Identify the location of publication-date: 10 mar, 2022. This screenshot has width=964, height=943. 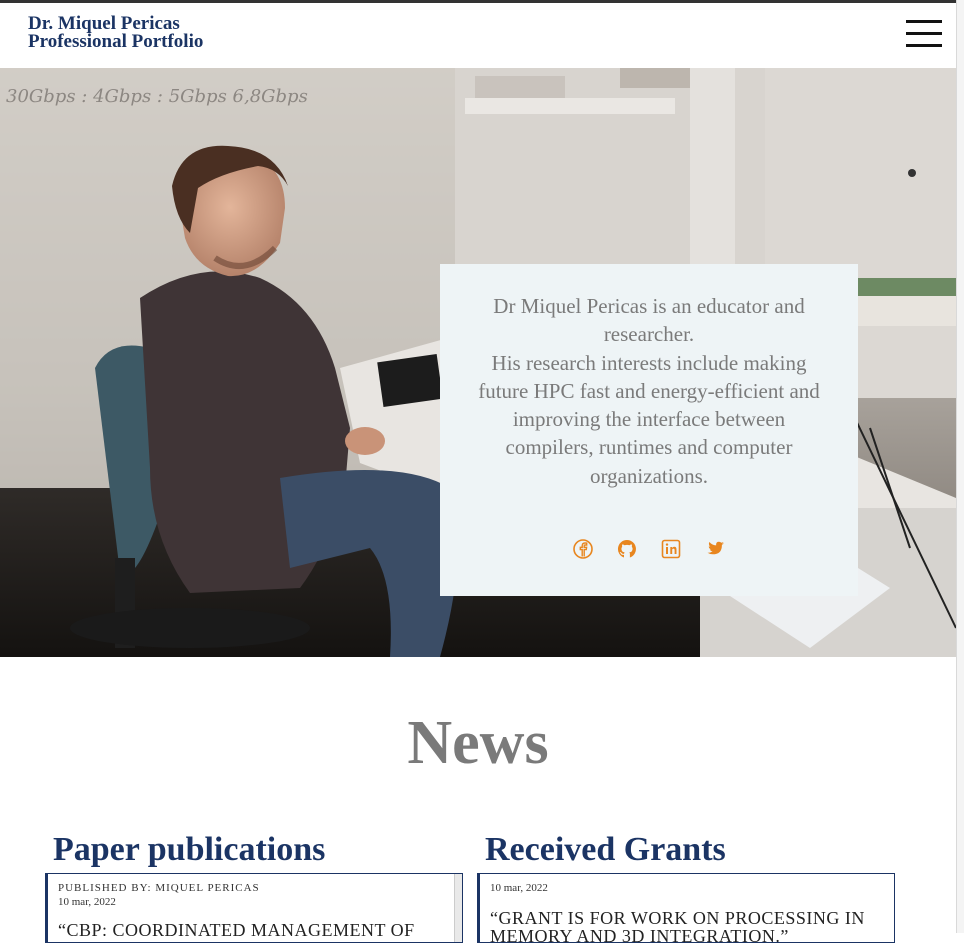
(87, 902).